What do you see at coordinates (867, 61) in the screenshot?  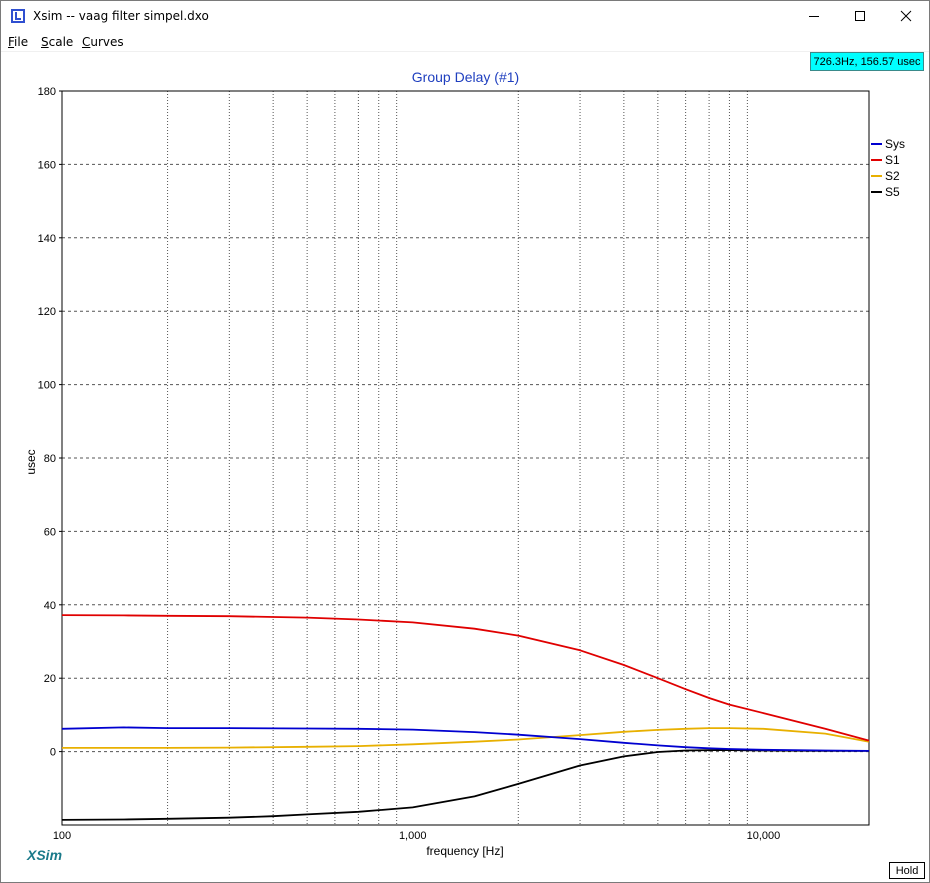 I see `cursor-readout: 726.3Hz, 156.57 usec` at bounding box center [867, 61].